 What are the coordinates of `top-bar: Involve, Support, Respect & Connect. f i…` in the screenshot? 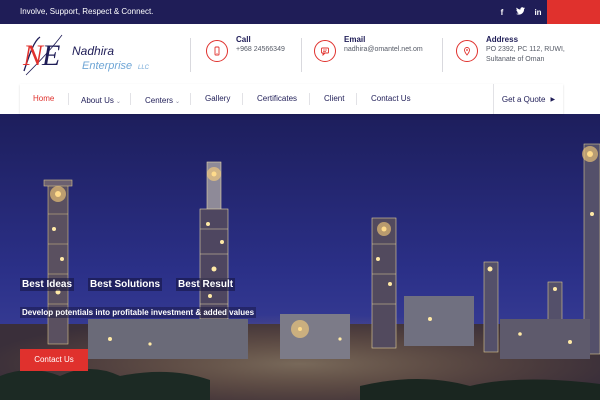 It's located at (300, 12).